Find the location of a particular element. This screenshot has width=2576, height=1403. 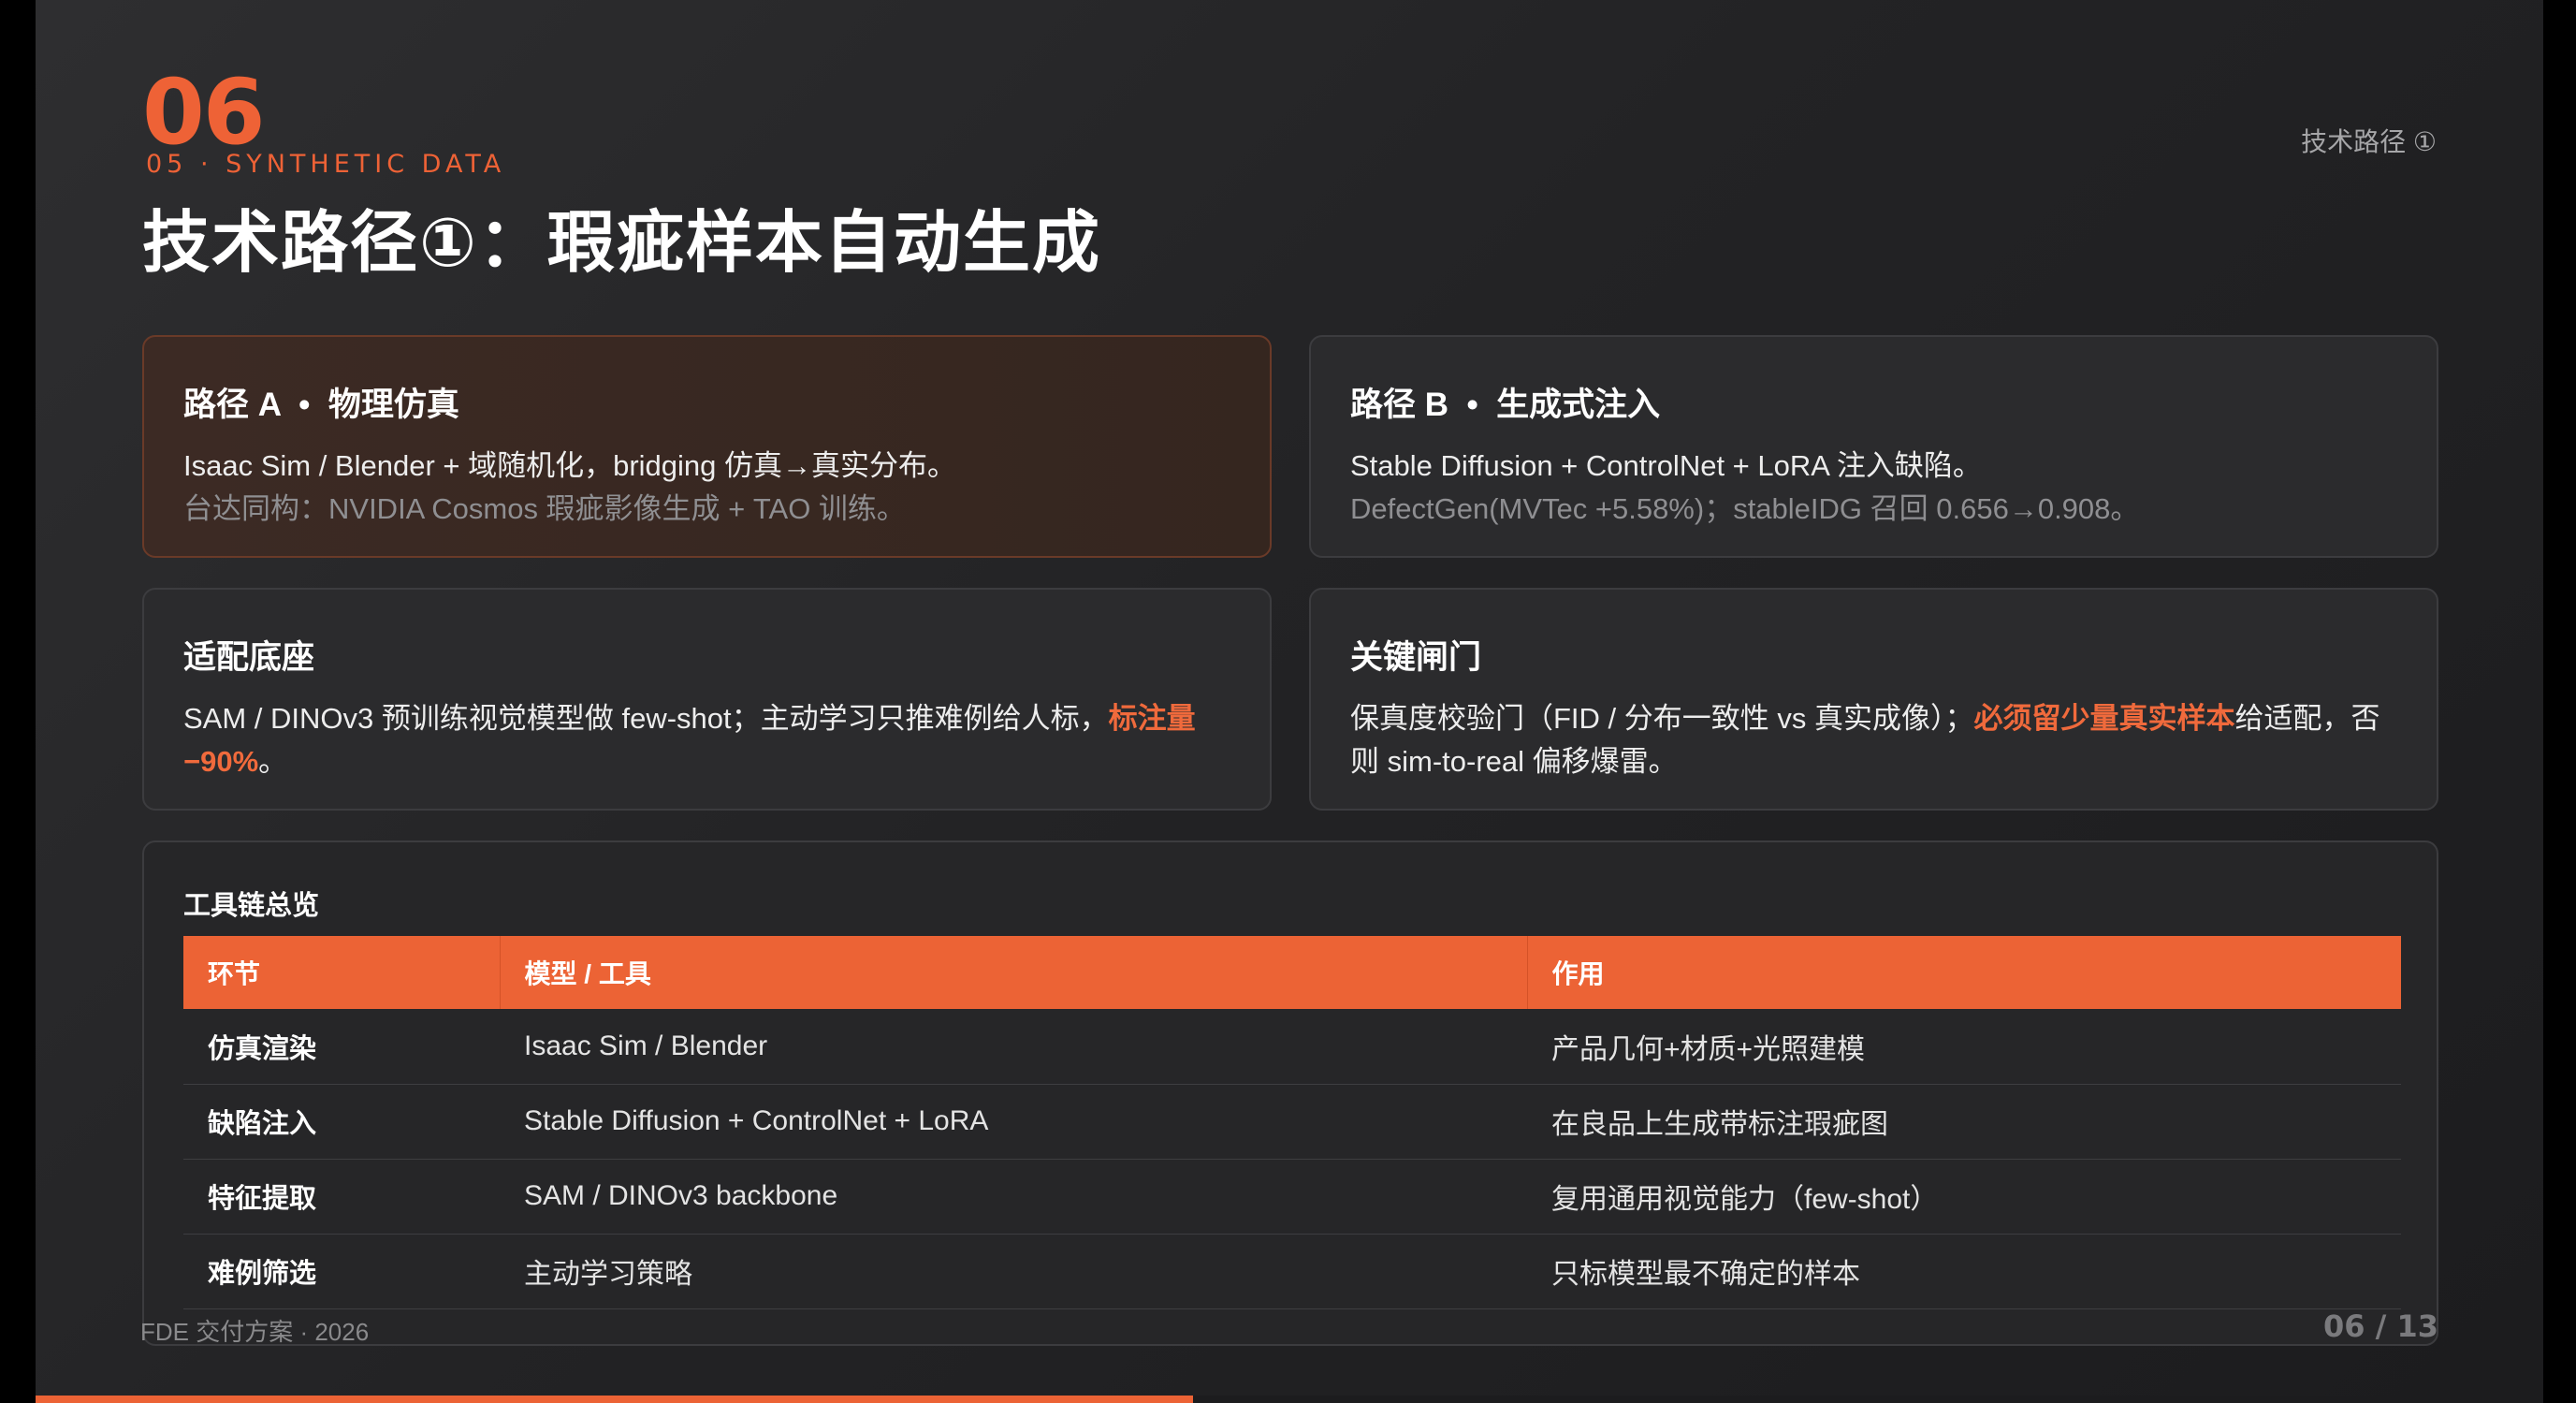

column-header-stage: 环节 is located at coordinates (341, 972).